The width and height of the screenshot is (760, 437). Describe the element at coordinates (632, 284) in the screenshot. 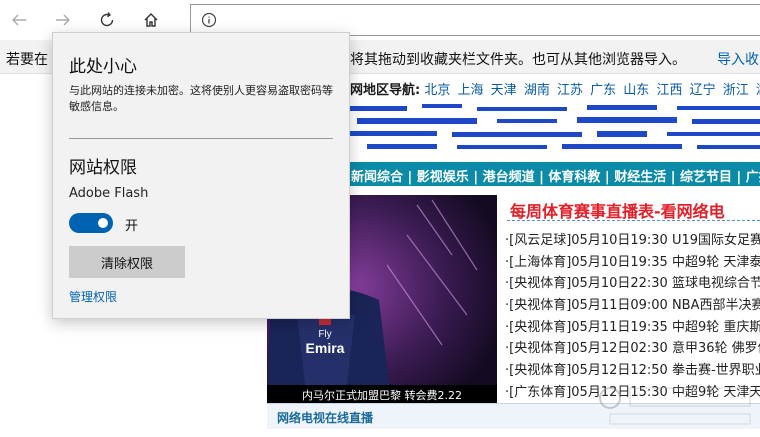

I see `schedule-item: ·[央视体育]05月10日22:30 篮球电视综合节目` at that location.